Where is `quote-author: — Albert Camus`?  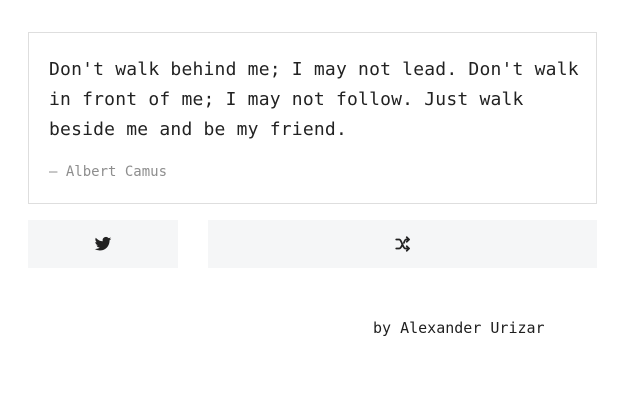 quote-author: — Albert Camus is located at coordinates (108, 172).